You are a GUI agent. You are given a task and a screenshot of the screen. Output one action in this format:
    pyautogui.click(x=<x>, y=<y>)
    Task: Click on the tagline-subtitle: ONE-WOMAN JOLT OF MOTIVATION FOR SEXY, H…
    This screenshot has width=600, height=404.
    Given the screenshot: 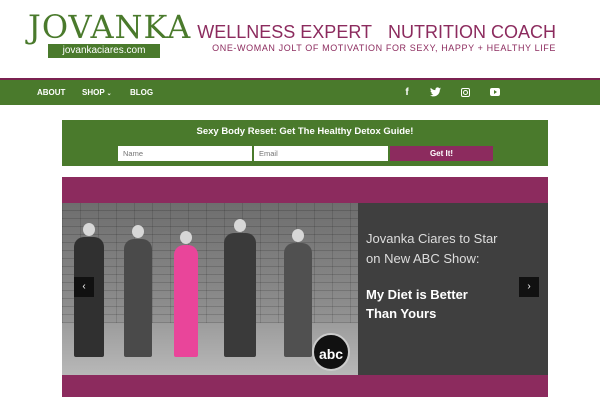 What is the action you would take?
    pyautogui.click(x=384, y=48)
    